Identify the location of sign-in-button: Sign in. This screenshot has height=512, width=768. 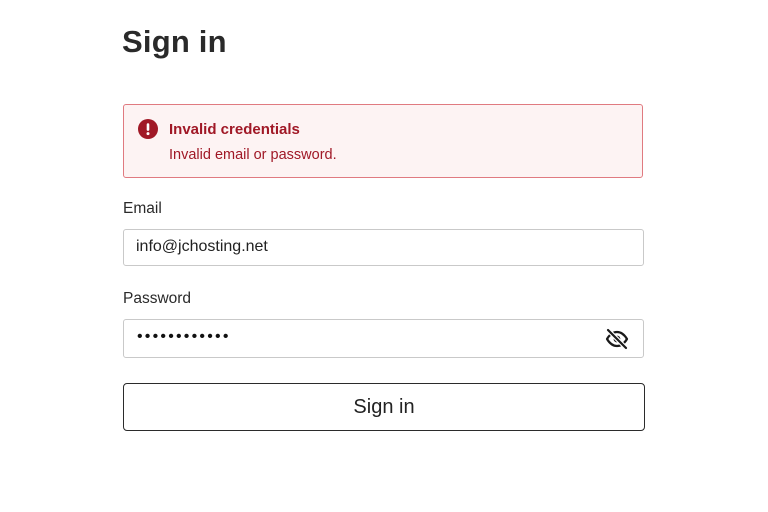
(384, 407).